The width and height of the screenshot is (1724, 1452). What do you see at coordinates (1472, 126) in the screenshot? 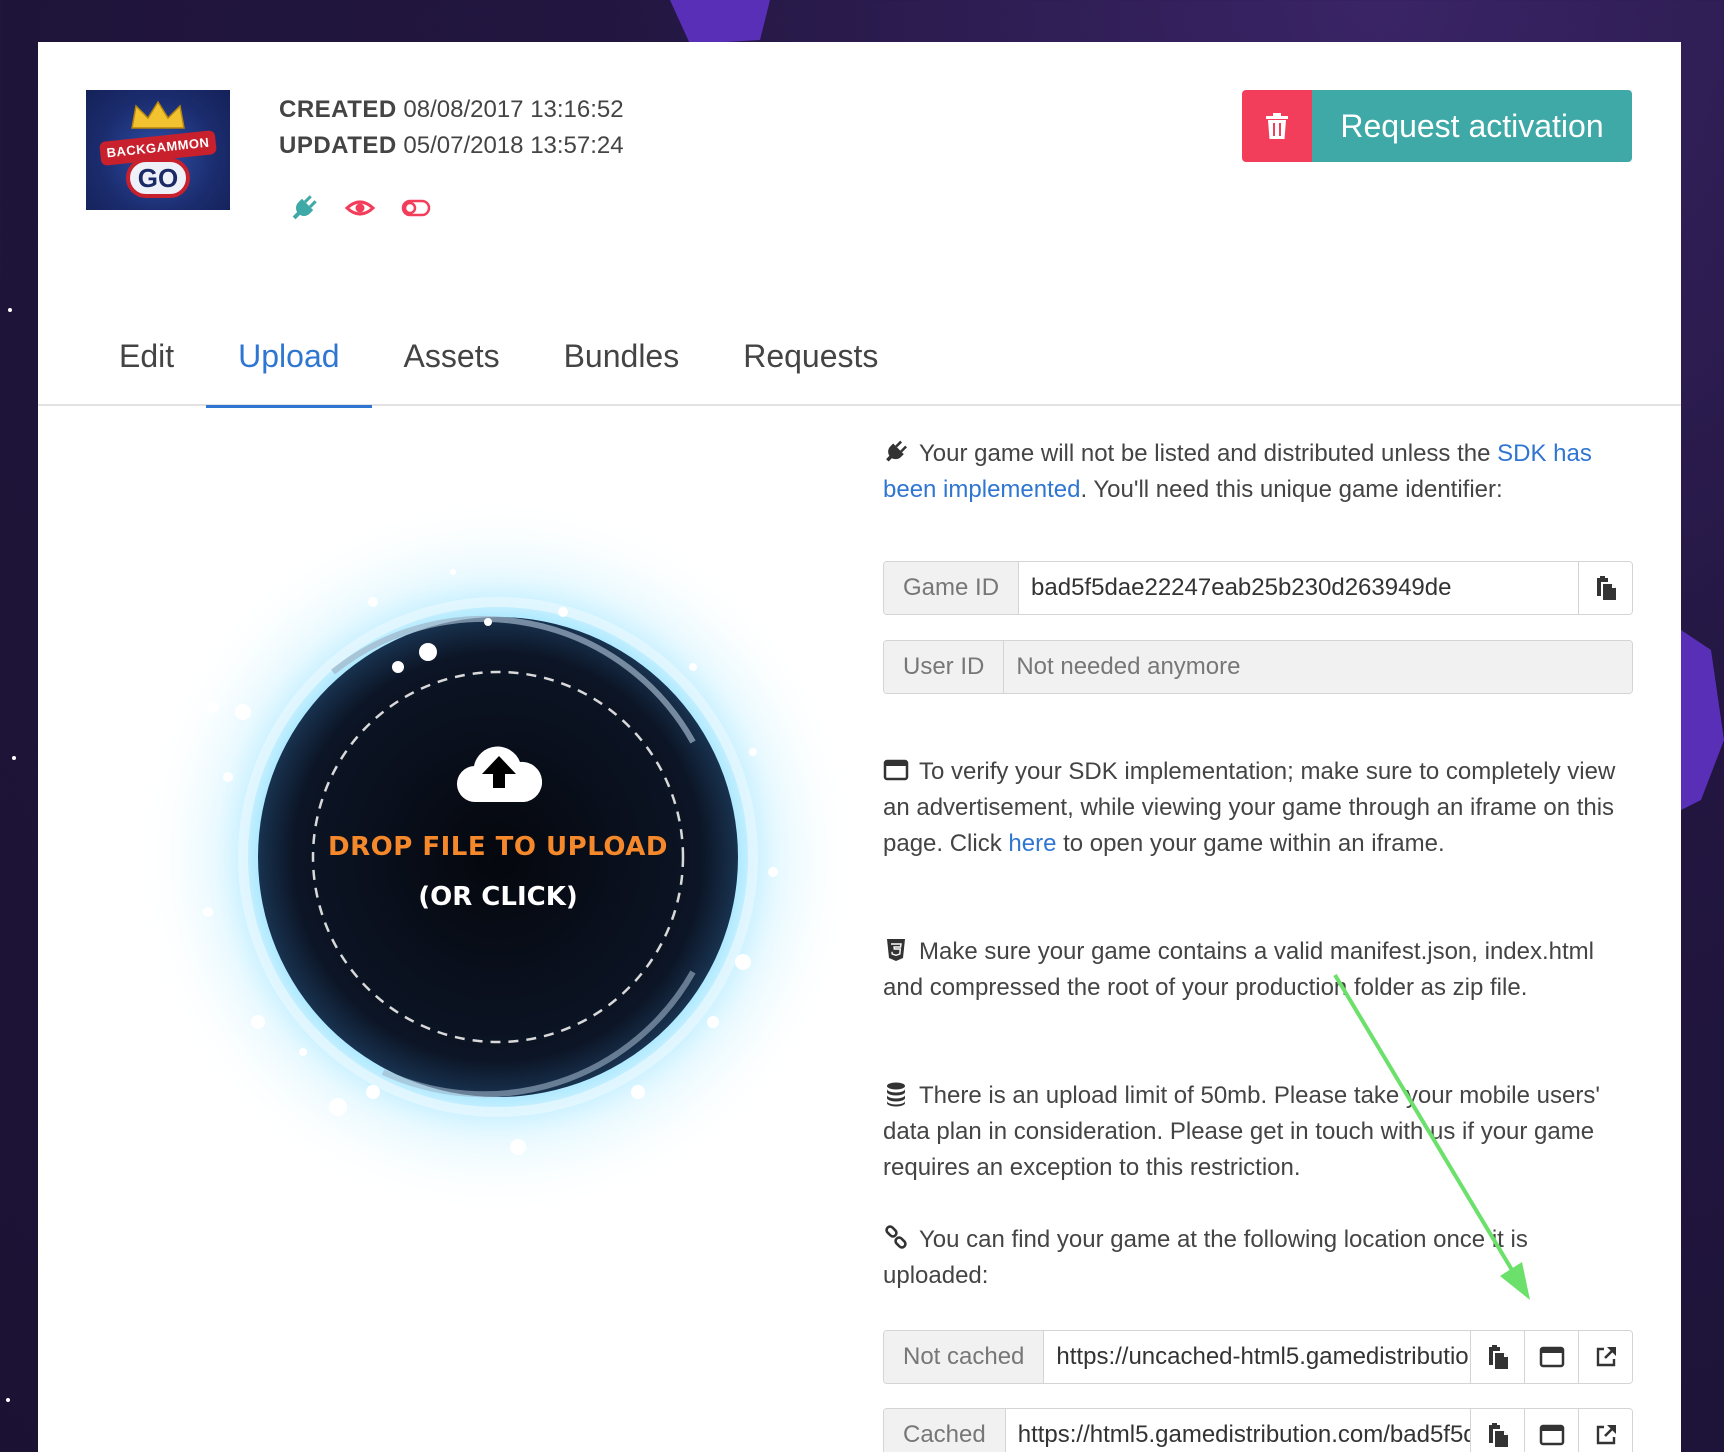
I see `request-activation-button: Request activation` at bounding box center [1472, 126].